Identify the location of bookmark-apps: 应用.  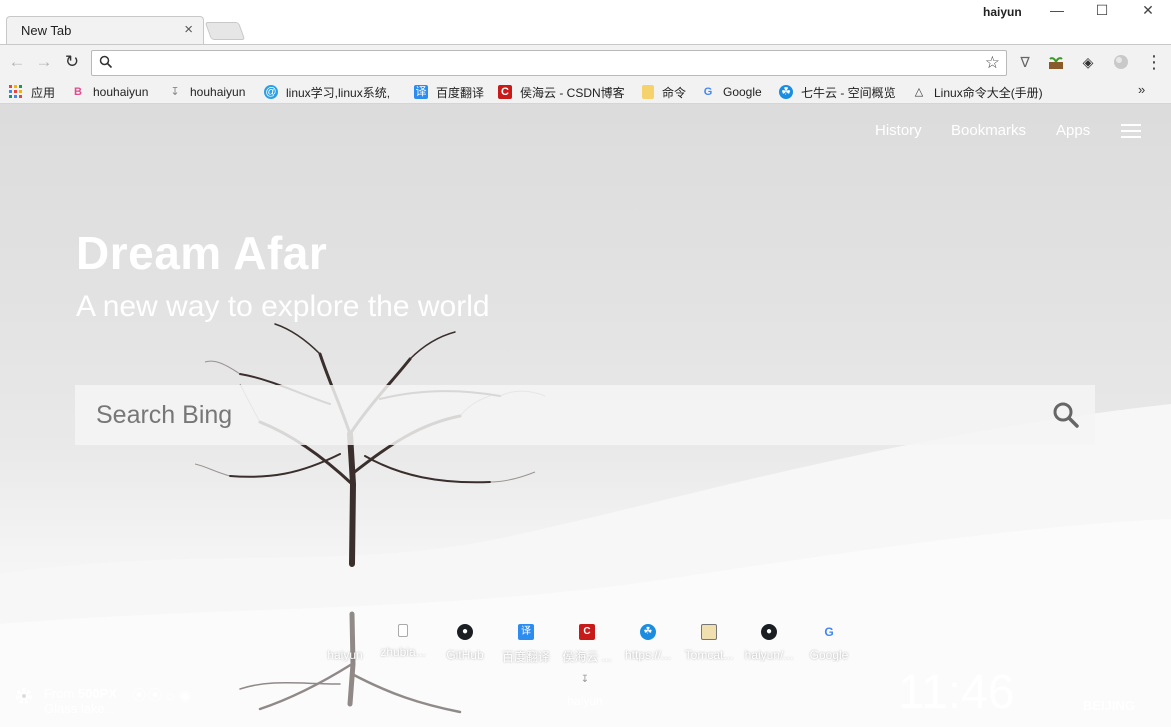
(32, 92).